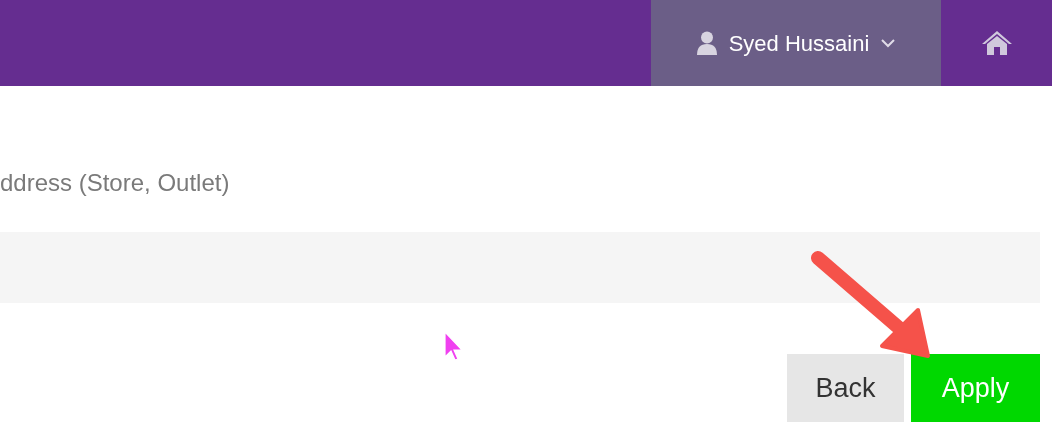  I want to click on back-button: Back, so click(845, 388).